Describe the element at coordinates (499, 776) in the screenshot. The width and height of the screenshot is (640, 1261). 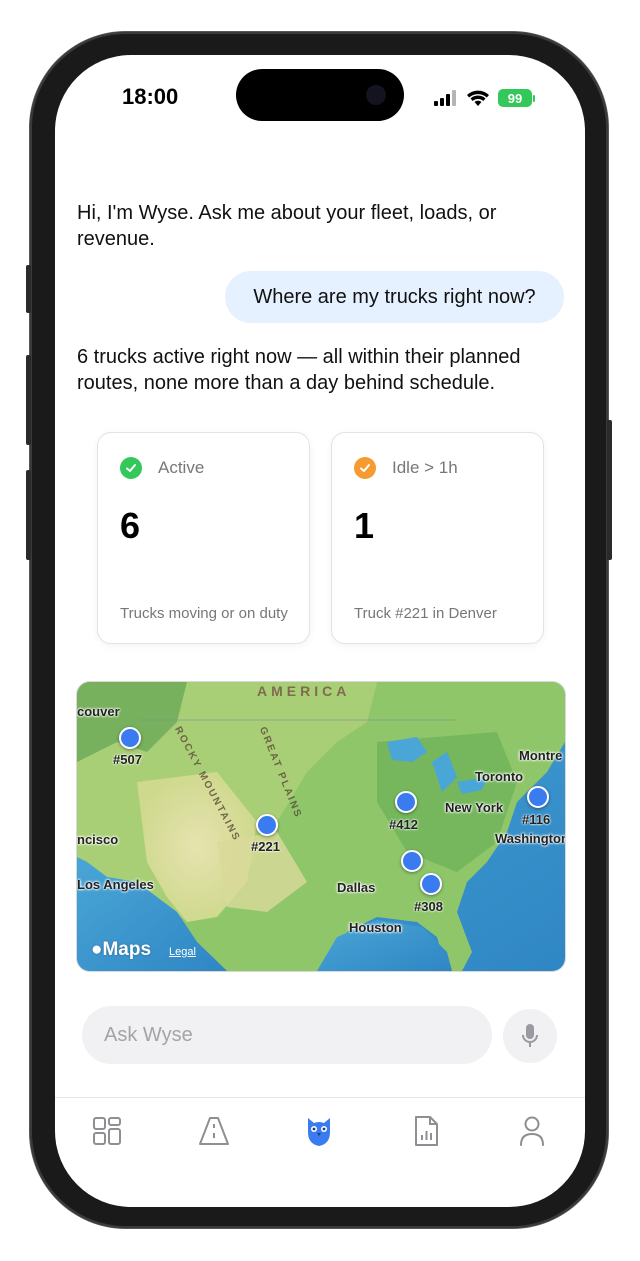
I see `map-city-label: Toronto` at that location.